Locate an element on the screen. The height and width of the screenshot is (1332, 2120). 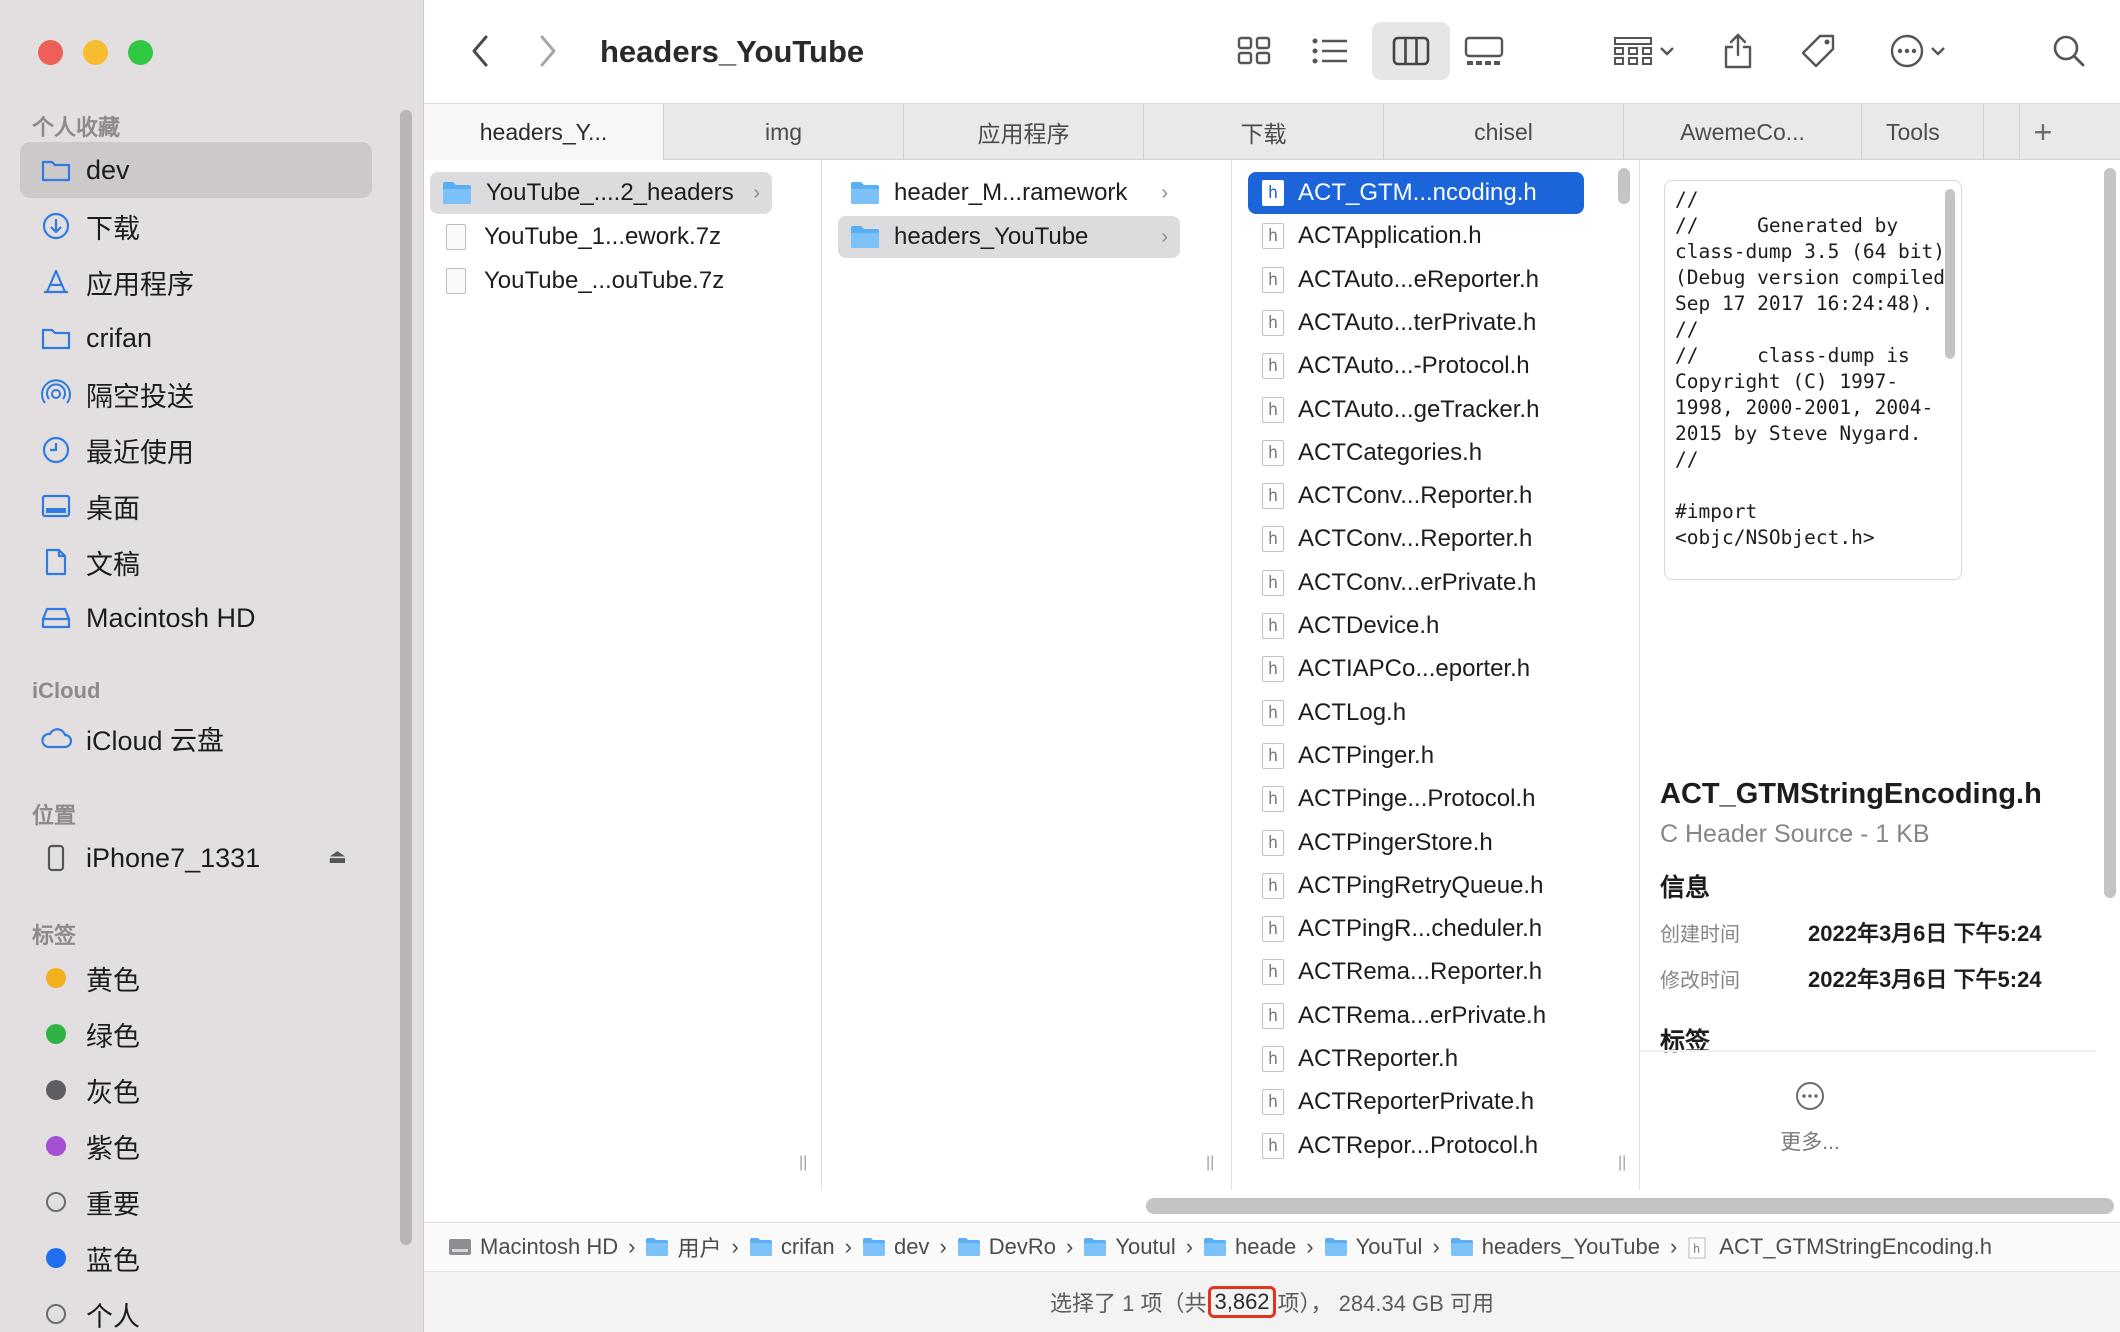
more-actions-button is located at coordinates (1918, 51).